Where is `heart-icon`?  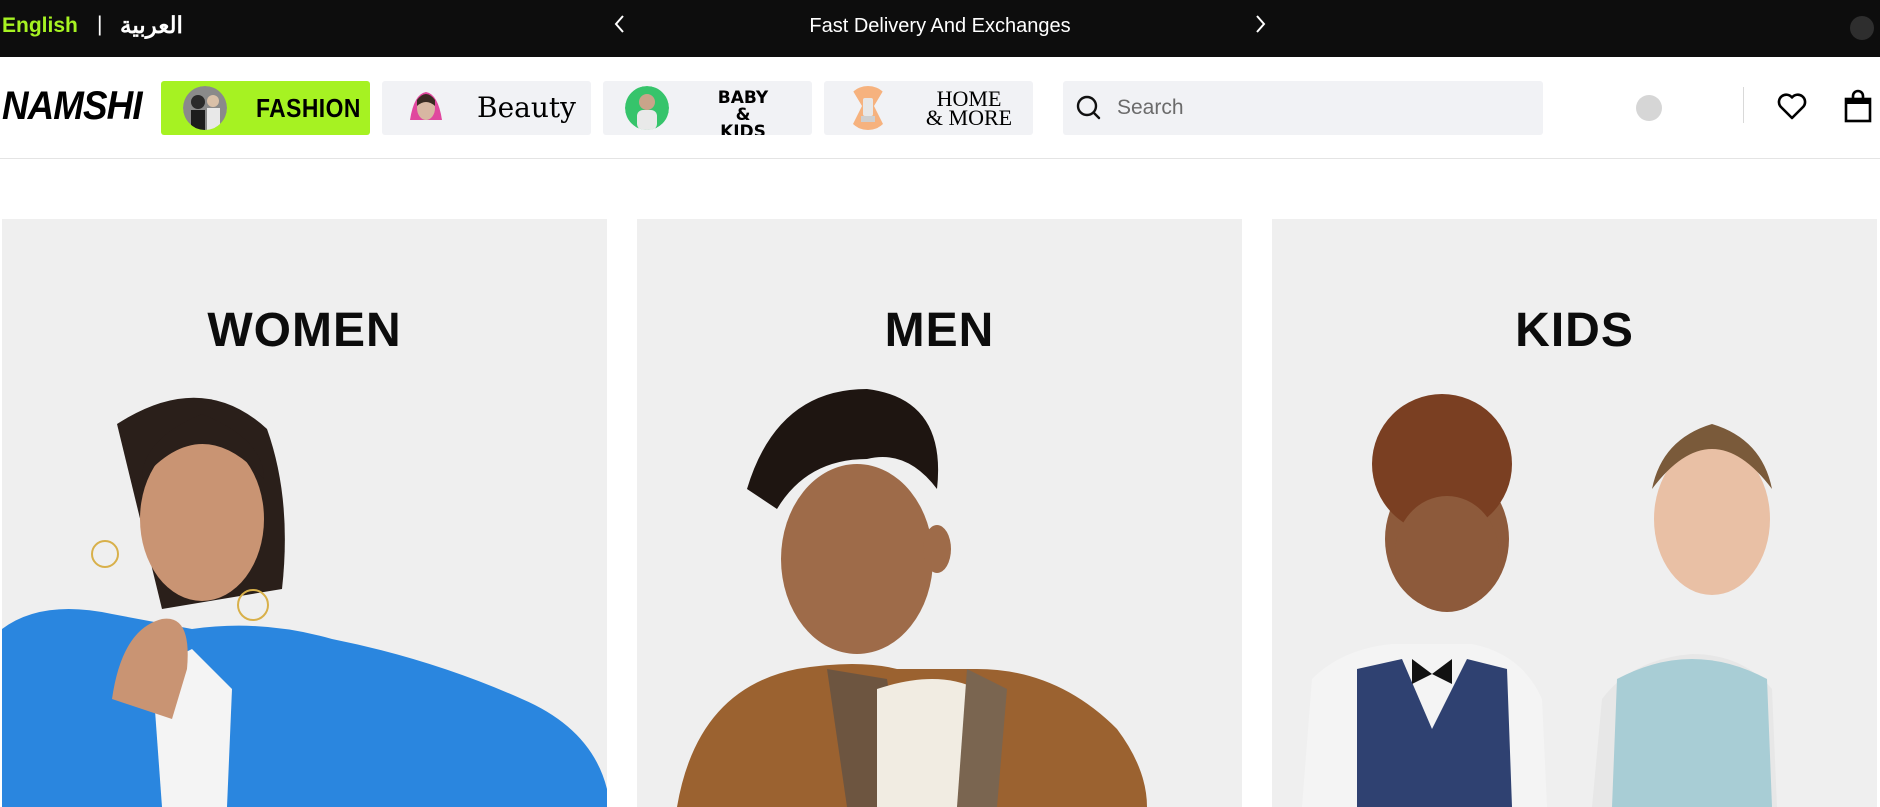 heart-icon is located at coordinates (1792, 106).